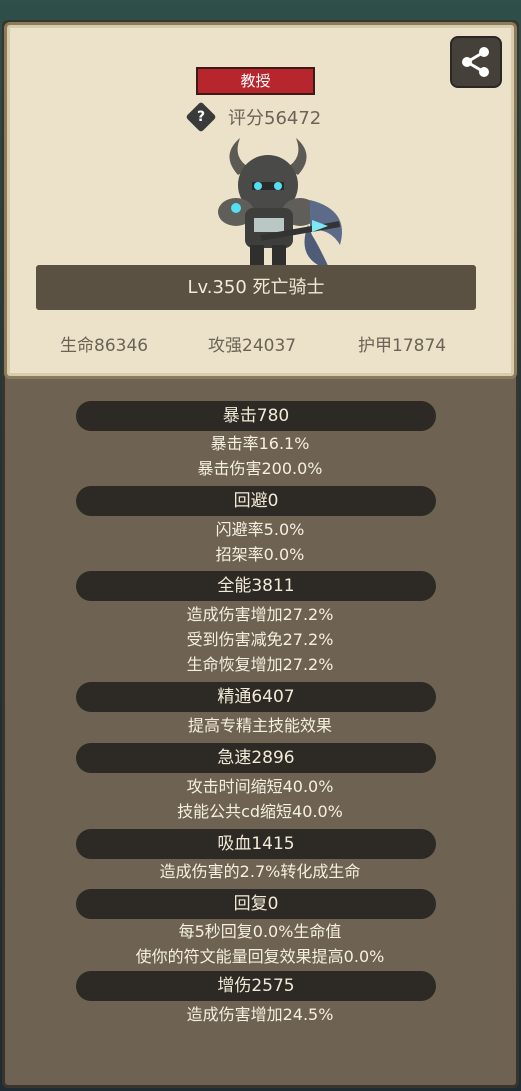 Image resolution: width=521 pixels, height=1091 pixels. I want to click on section-line: 每5秒回复0.0%生命值, so click(260, 931).